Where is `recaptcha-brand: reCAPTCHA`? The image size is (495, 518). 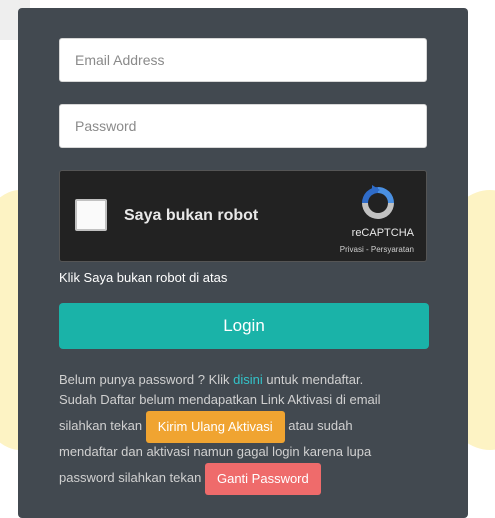
recaptcha-brand: reCAPTCHA is located at coordinates (382, 233).